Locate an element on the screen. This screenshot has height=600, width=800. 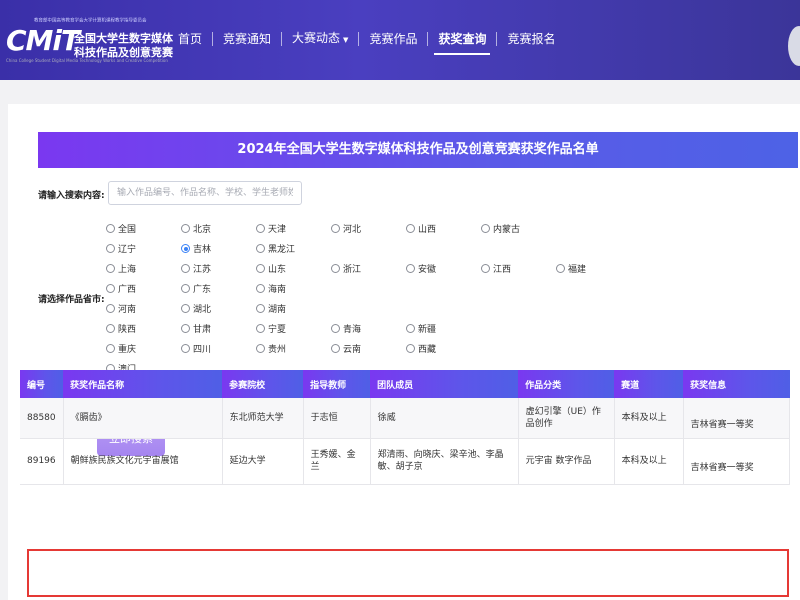
cell-advisor: 于志恒 is located at coordinates (337, 418).